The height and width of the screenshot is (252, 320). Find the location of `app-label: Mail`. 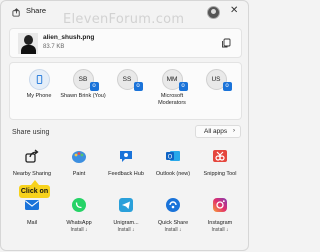

app-label: Mail is located at coordinates (32, 223).